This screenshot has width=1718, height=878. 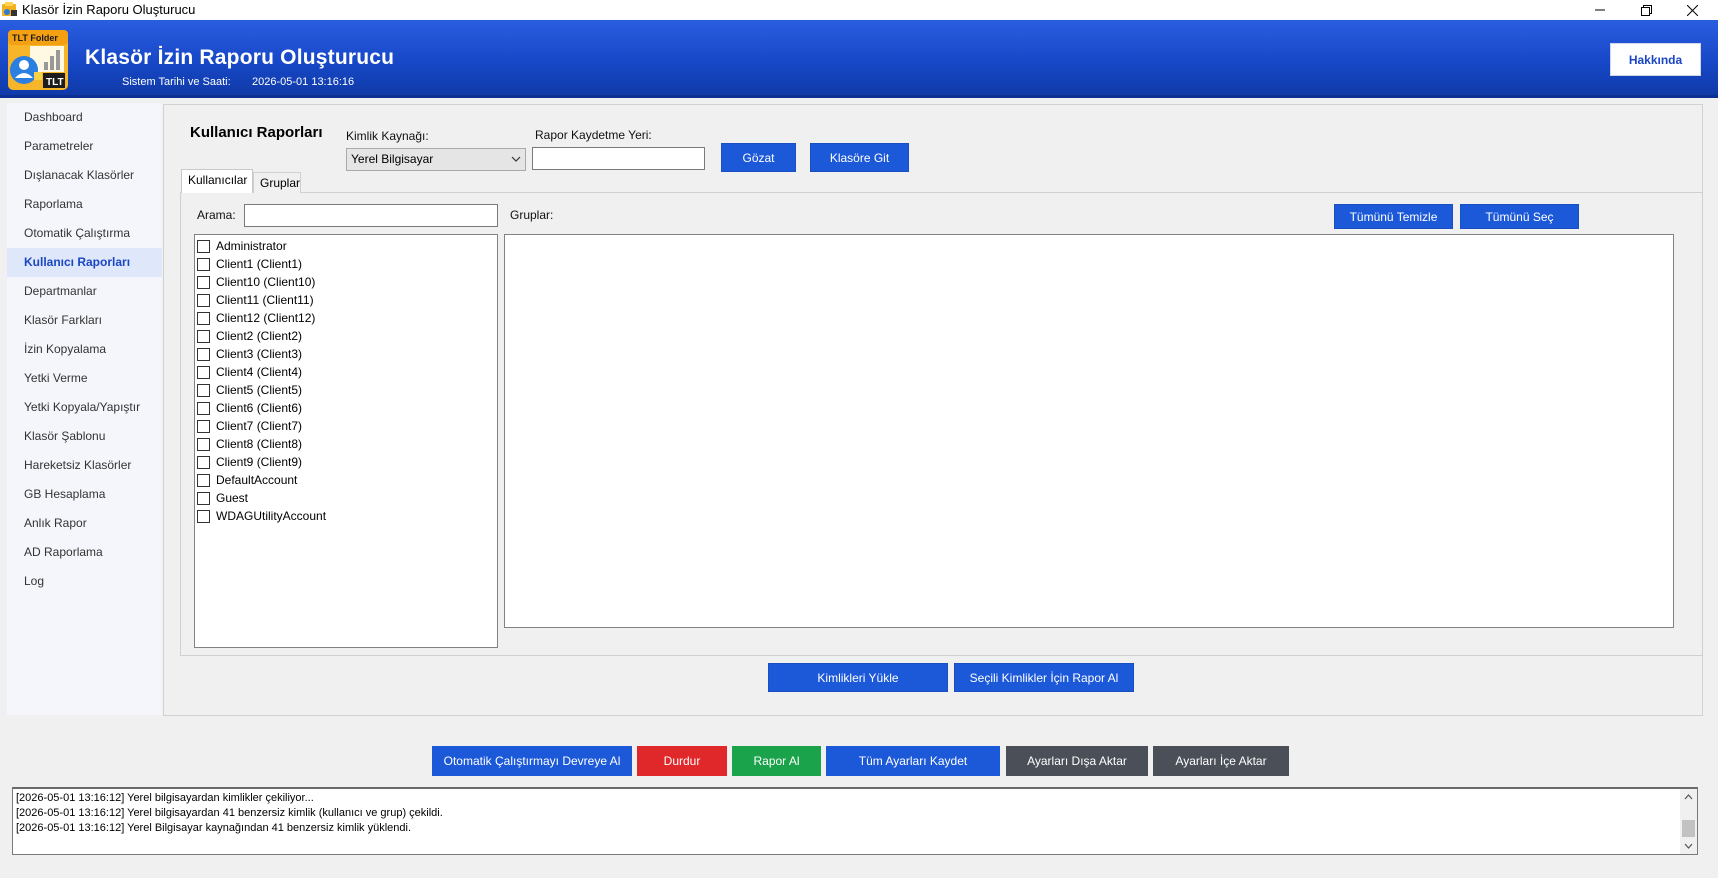 What do you see at coordinates (593, 135) in the screenshot?
I see `save-location-label: Rapor Kaydetme Yeri:` at bounding box center [593, 135].